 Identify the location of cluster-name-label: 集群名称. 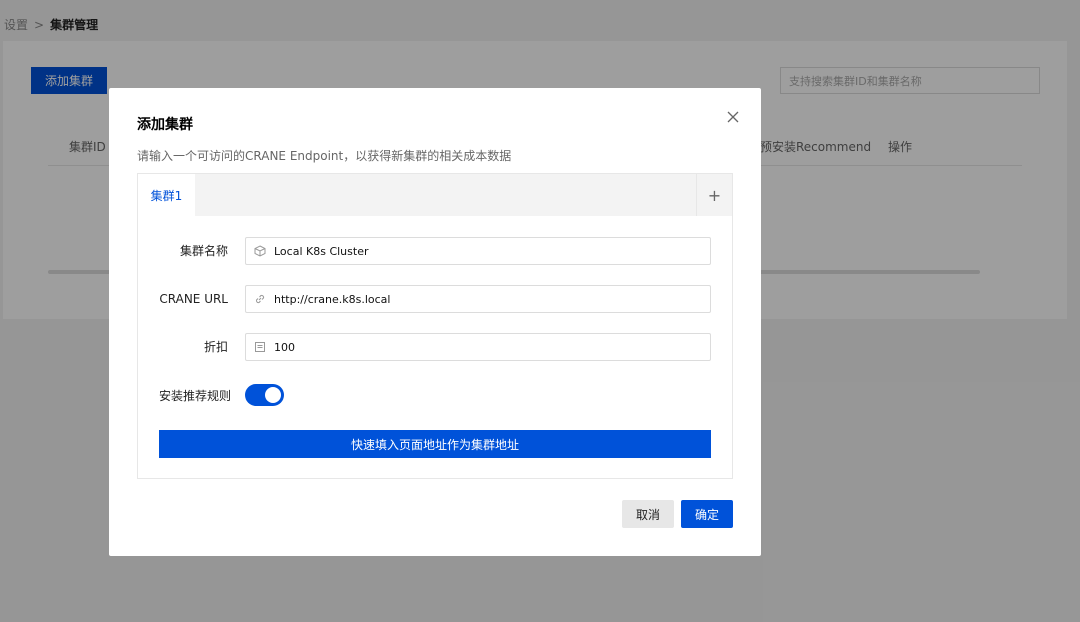
(203, 251).